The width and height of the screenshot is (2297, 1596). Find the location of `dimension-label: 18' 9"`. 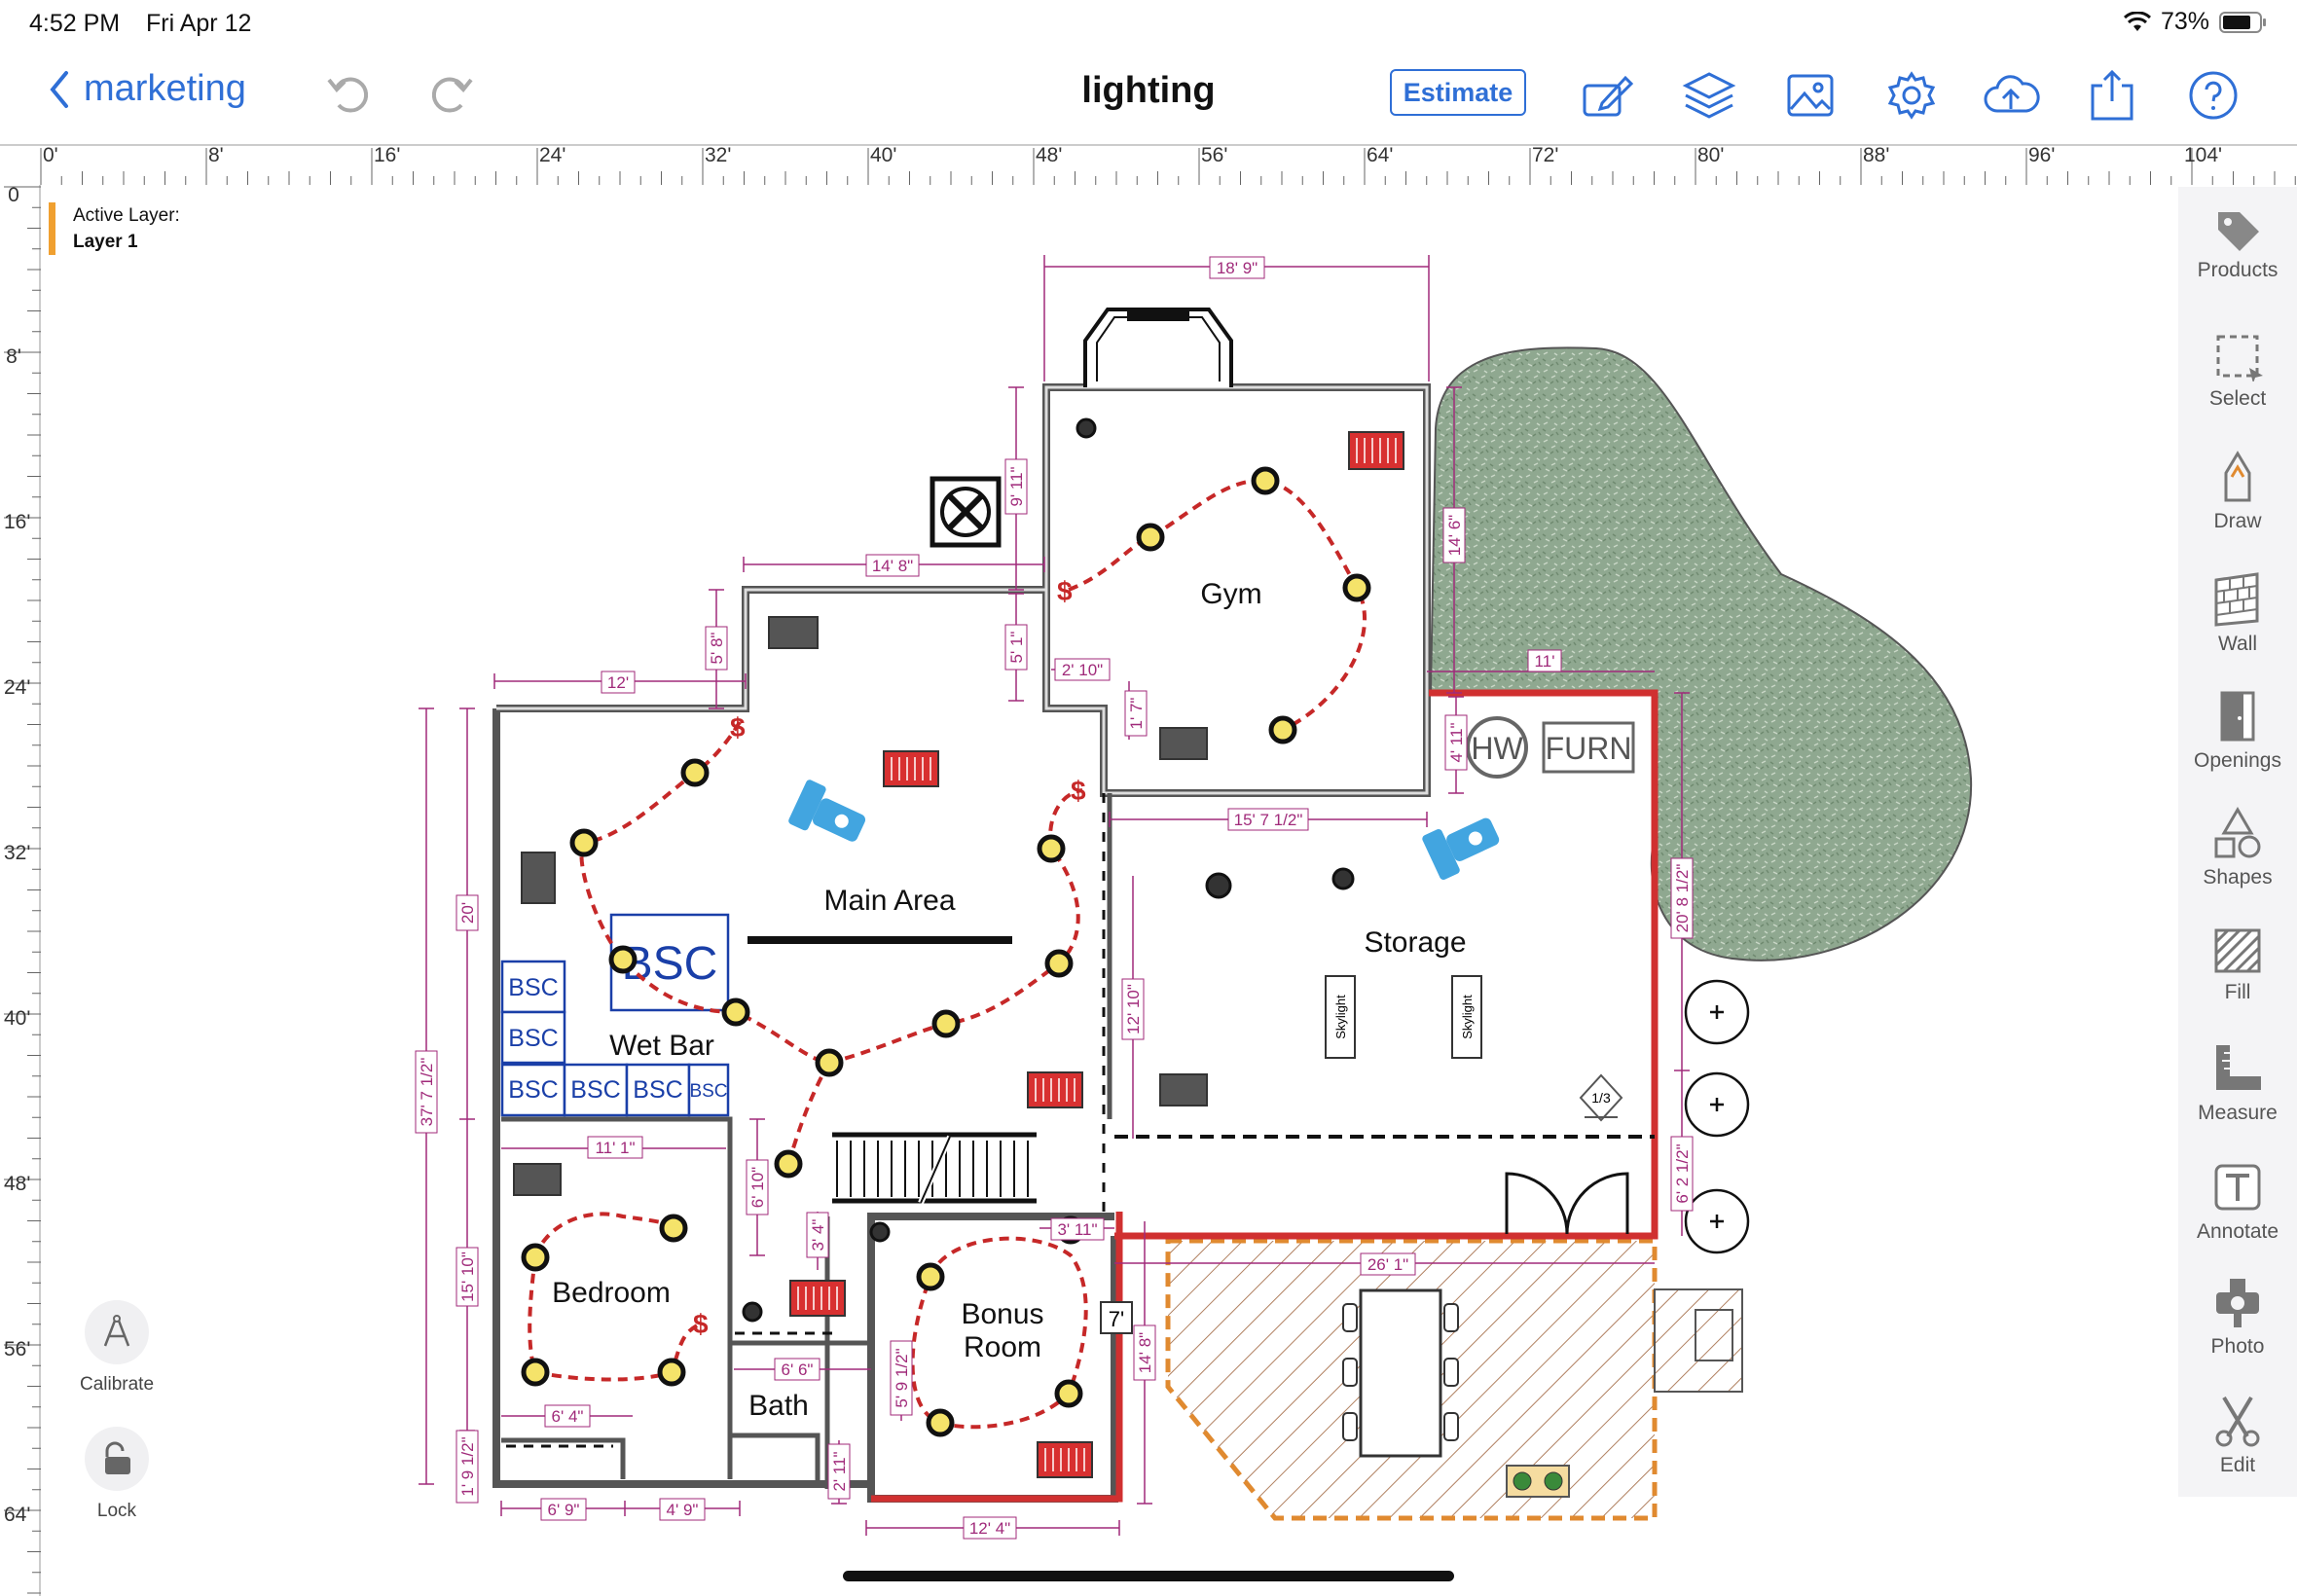

dimension-label: 18' 9" is located at coordinates (1237, 267).